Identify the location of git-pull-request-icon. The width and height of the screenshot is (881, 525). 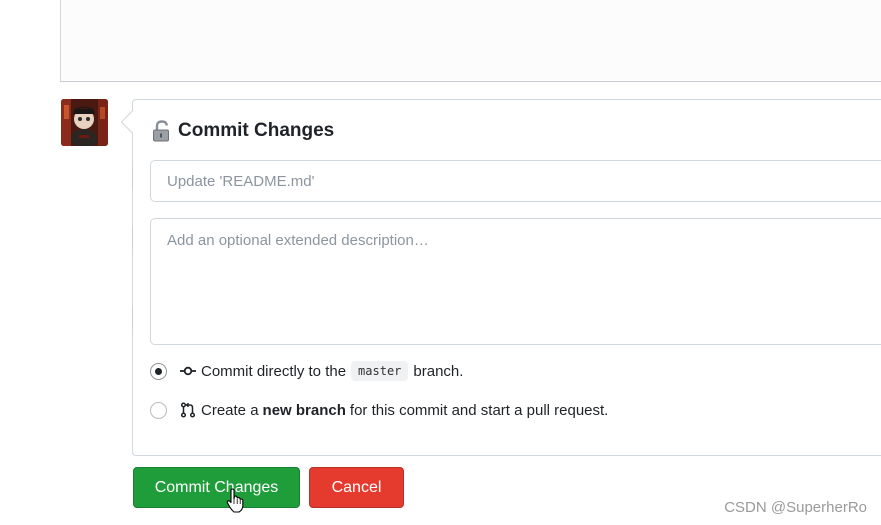
(188, 410).